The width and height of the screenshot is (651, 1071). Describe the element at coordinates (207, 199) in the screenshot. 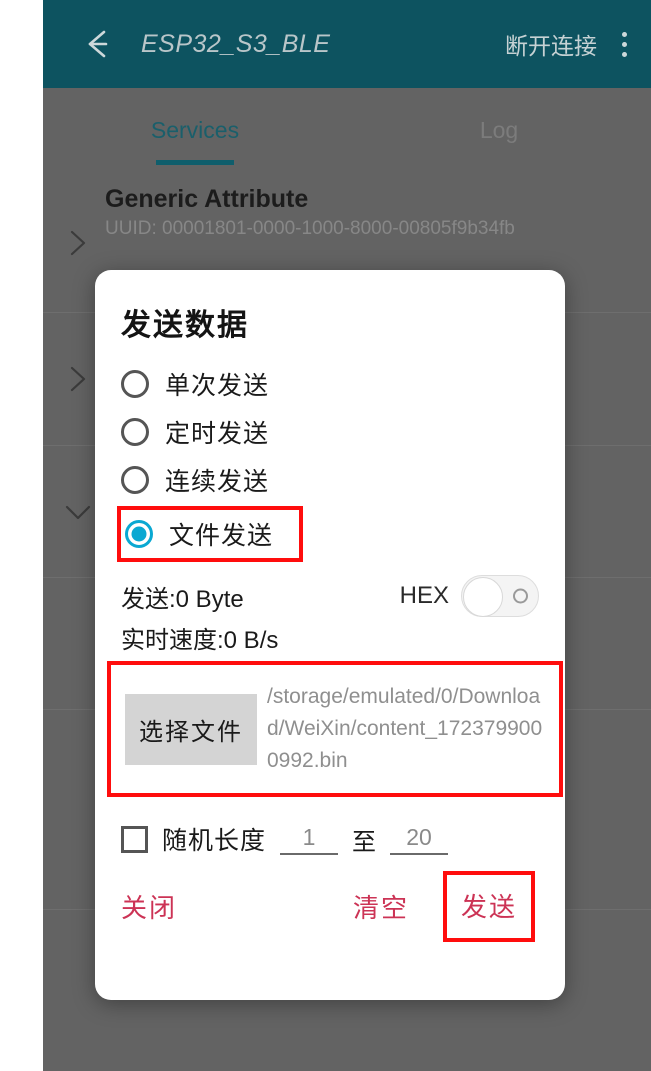

I see `service-name: Generic Attribute` at that location.